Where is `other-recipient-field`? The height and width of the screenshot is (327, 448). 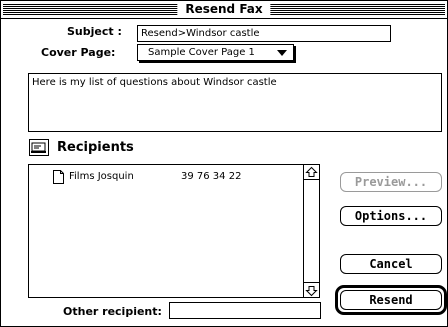
other-recipient-field is located at coordinates (245, 310).